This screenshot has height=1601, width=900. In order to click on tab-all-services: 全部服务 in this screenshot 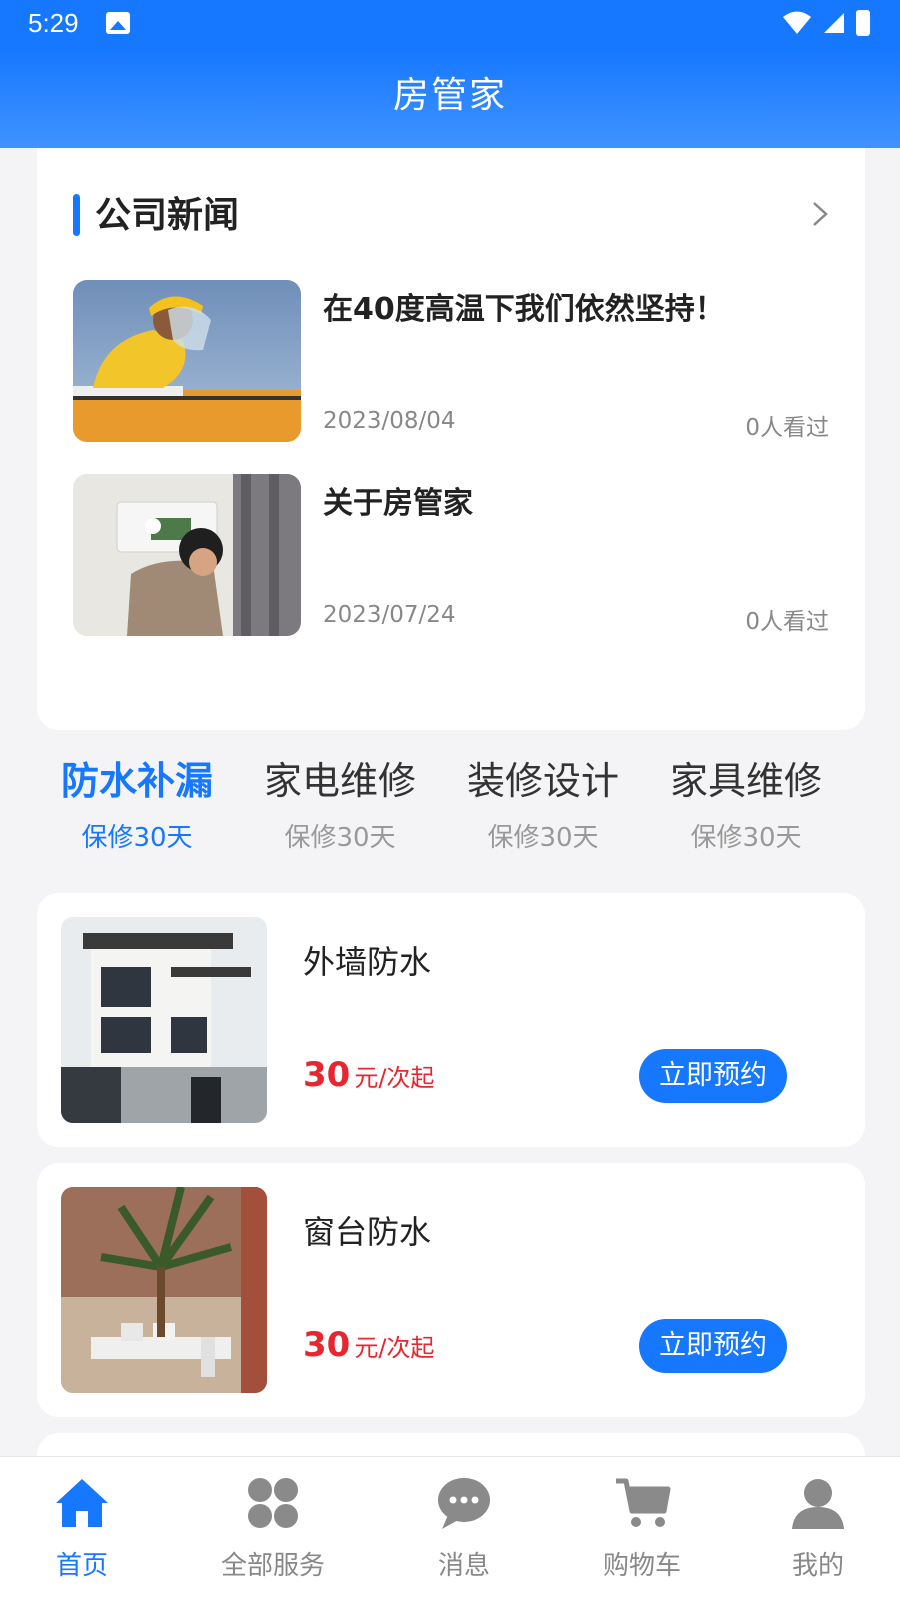, I will do `click(273, 1529)`.